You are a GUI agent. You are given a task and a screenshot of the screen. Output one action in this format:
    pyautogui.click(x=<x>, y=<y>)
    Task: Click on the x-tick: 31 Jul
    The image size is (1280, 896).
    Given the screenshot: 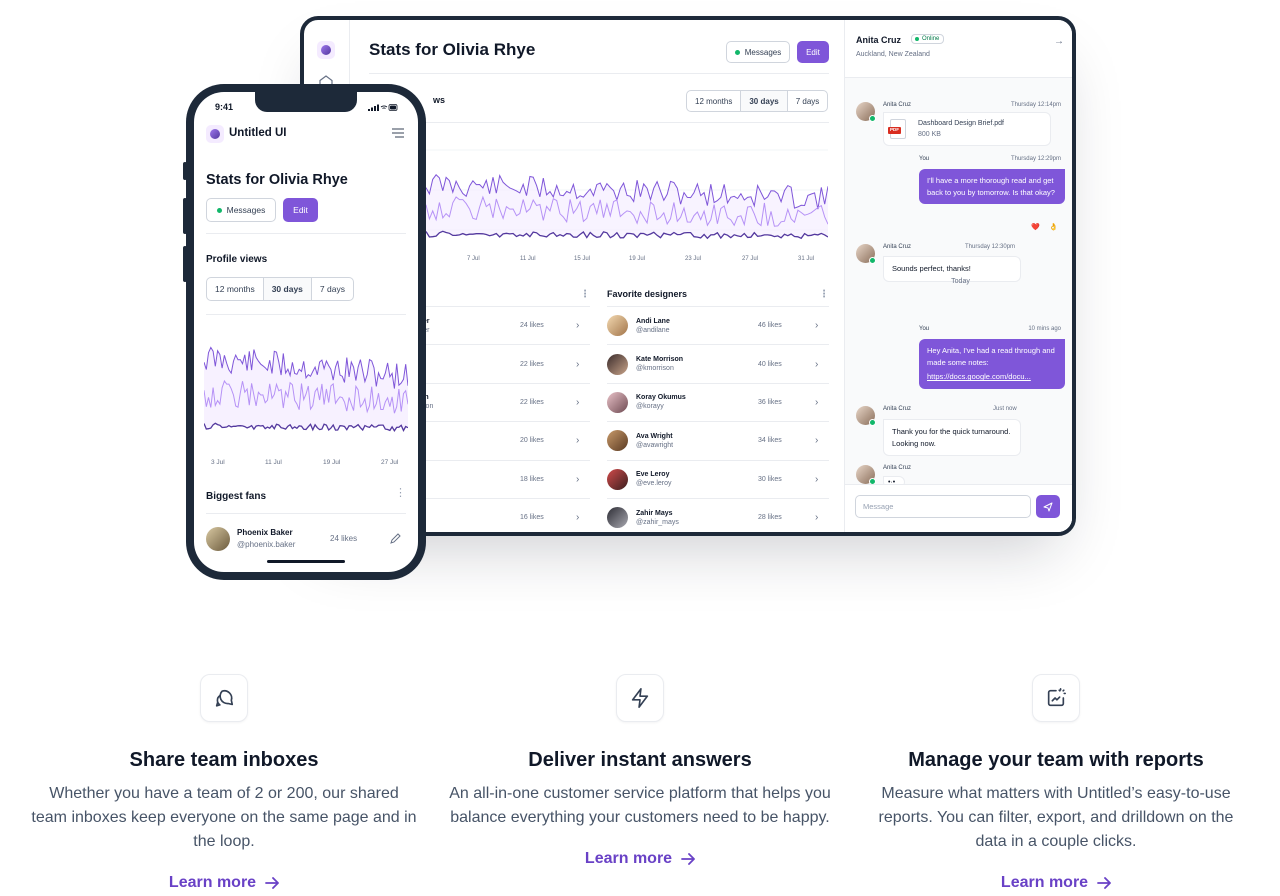 What is the action you would take?
    pyautogui.click(x=806, y=259)
    